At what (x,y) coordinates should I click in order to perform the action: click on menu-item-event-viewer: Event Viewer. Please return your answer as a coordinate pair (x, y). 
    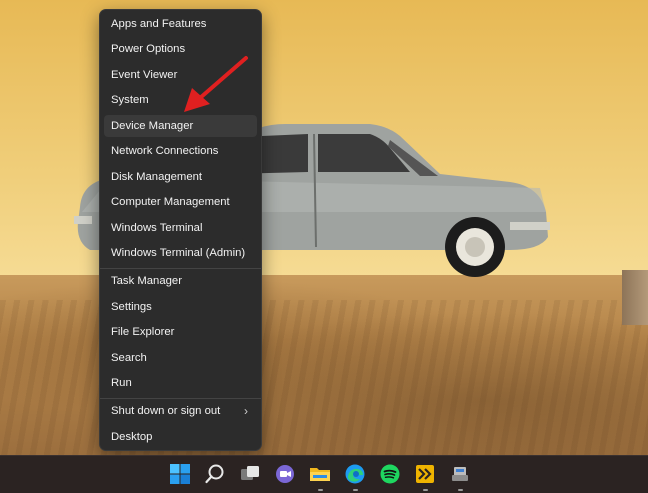
    Looking at the image, I should click on (180, 75).